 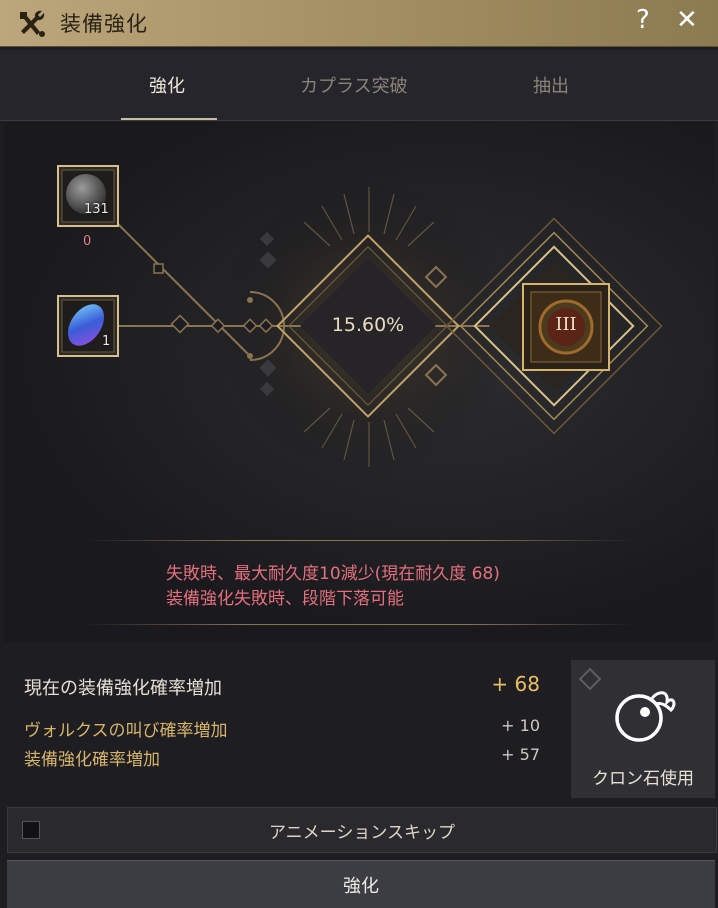 What do you see at coordinates (333, 574) in the screenshot?
I see `warning-durability: 失敗時、最大耐久度10減少(現在耐久度 68)` at bounding box center [333, 574].